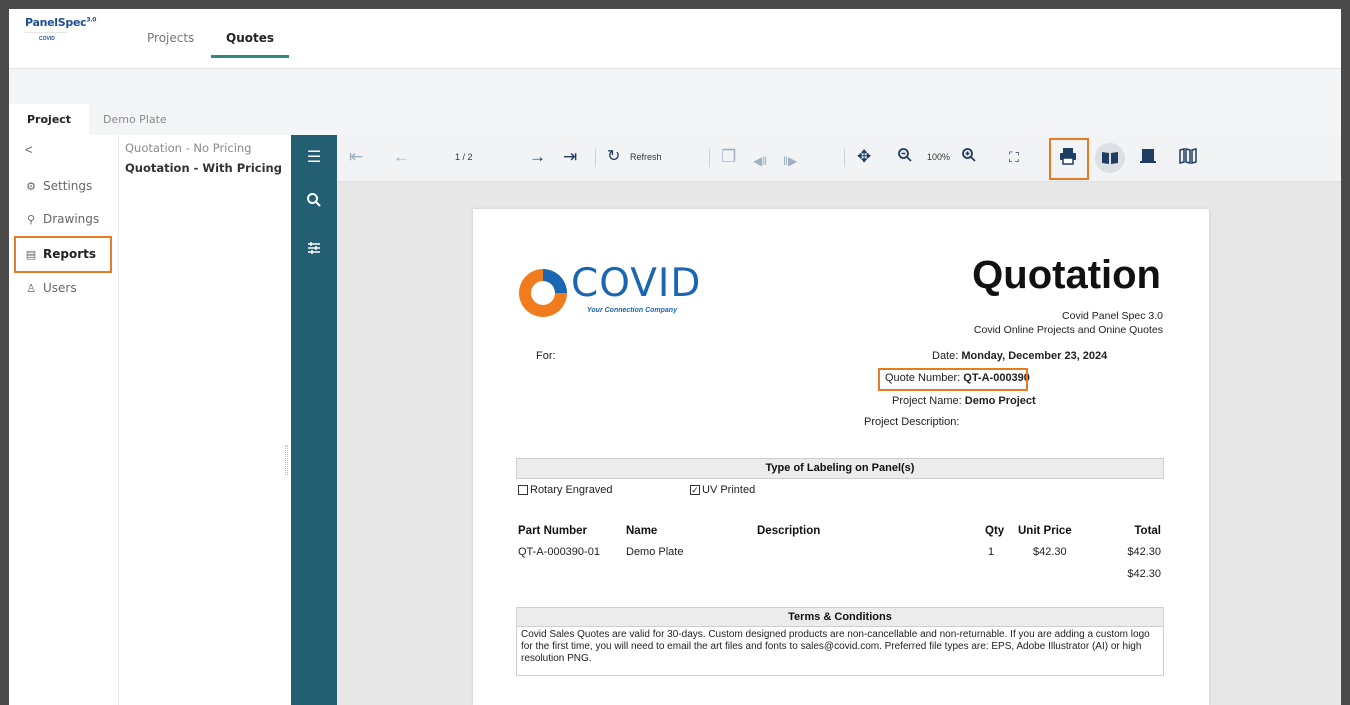 This screenshot has width=1350, height=705. What do you see at coordinates (1014, 157) in the screenshot?
I see `fullscreen-icon: ⛶` at bounding box center [1014, 157].